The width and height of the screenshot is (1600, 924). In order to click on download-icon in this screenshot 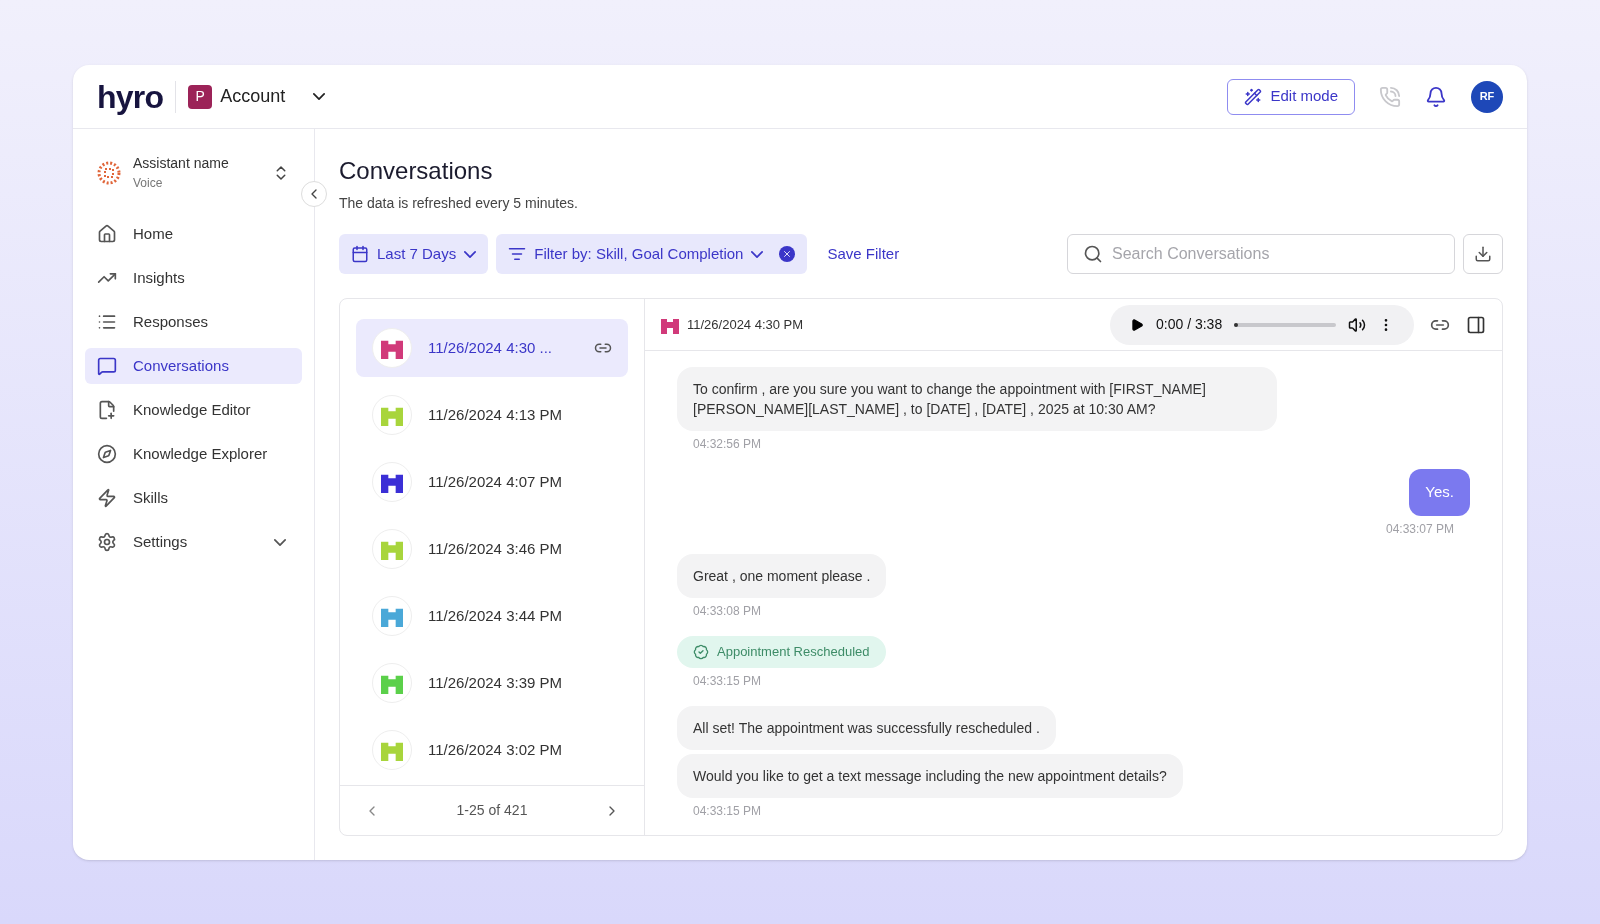, I will do `click(1483, 254)`.